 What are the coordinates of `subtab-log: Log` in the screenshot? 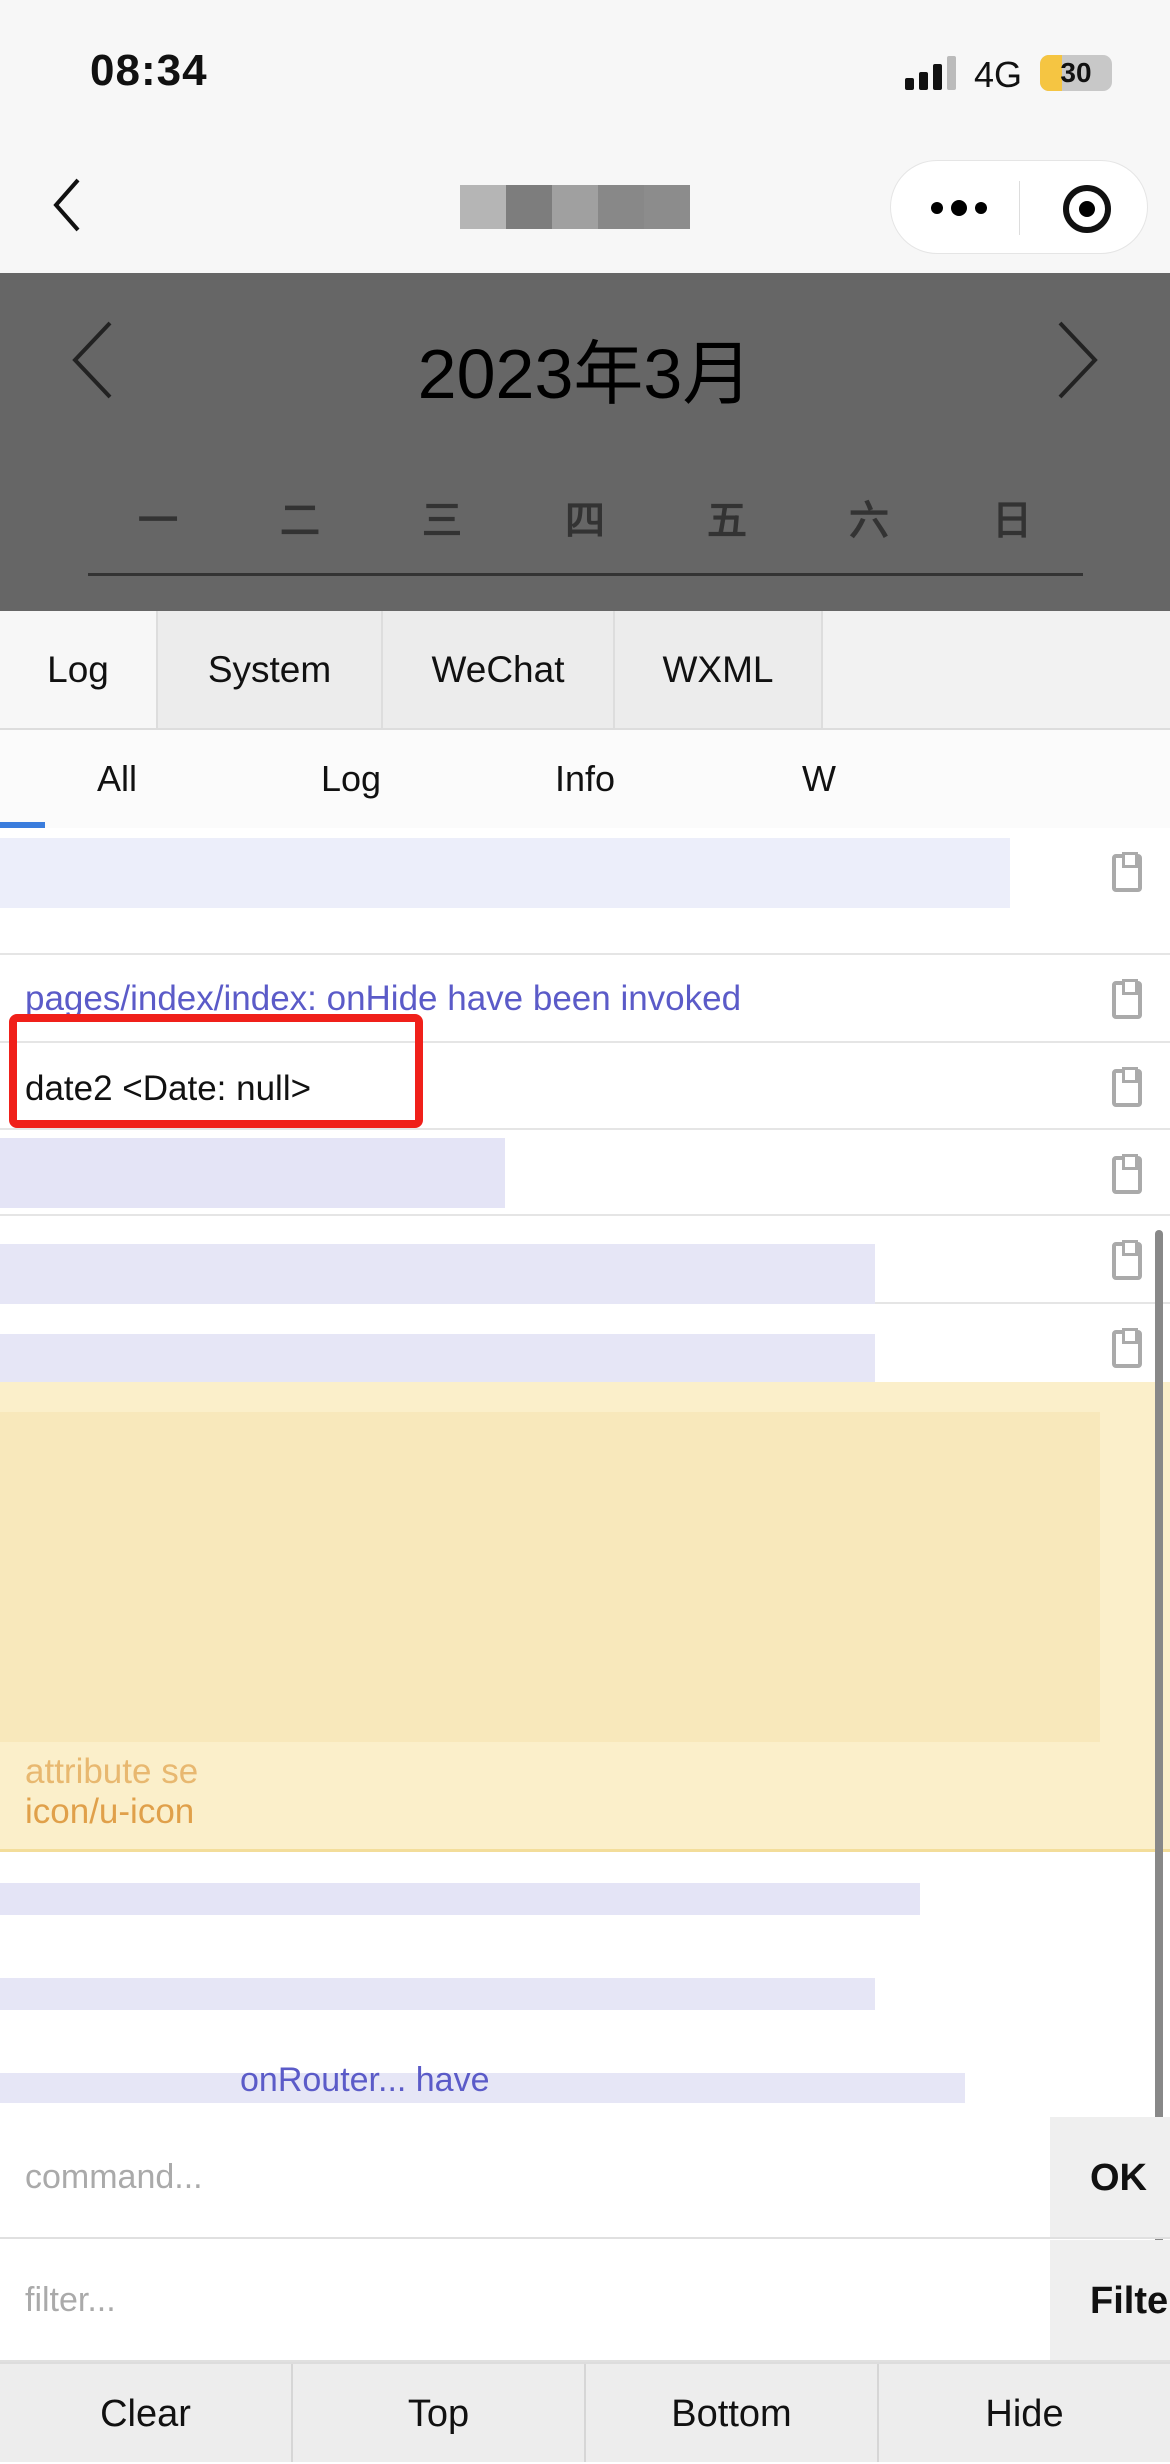 It's located at (351, 779).